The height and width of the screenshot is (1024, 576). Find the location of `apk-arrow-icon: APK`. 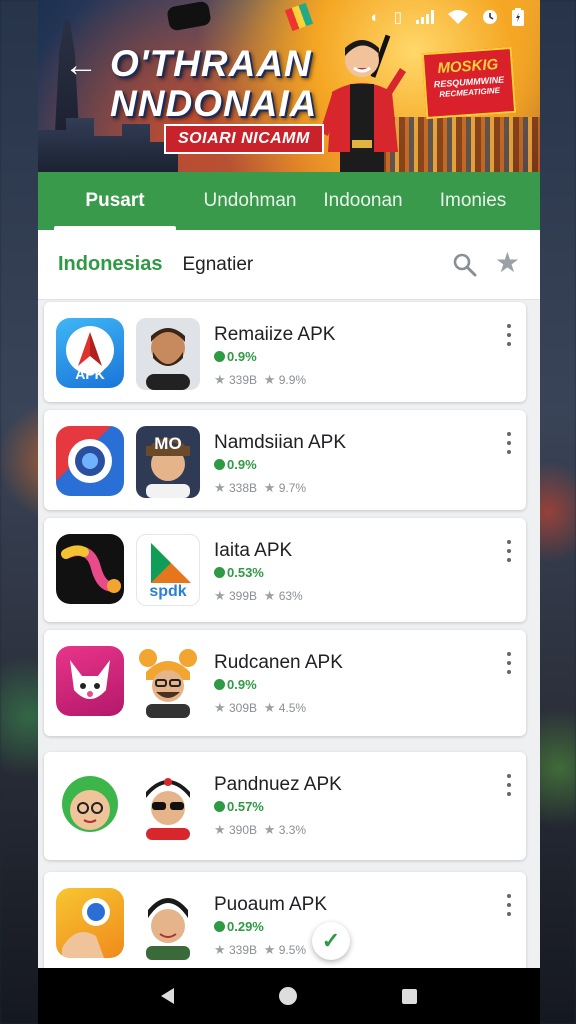

apk-arrow-icon: APK is located at coordinates (90, 353).